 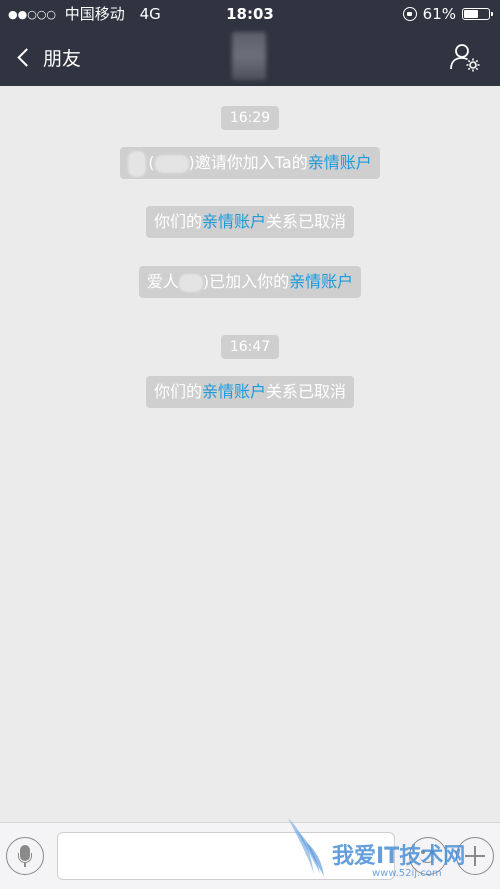 I want to click on voice-input-button, so click(x=25, y=856).